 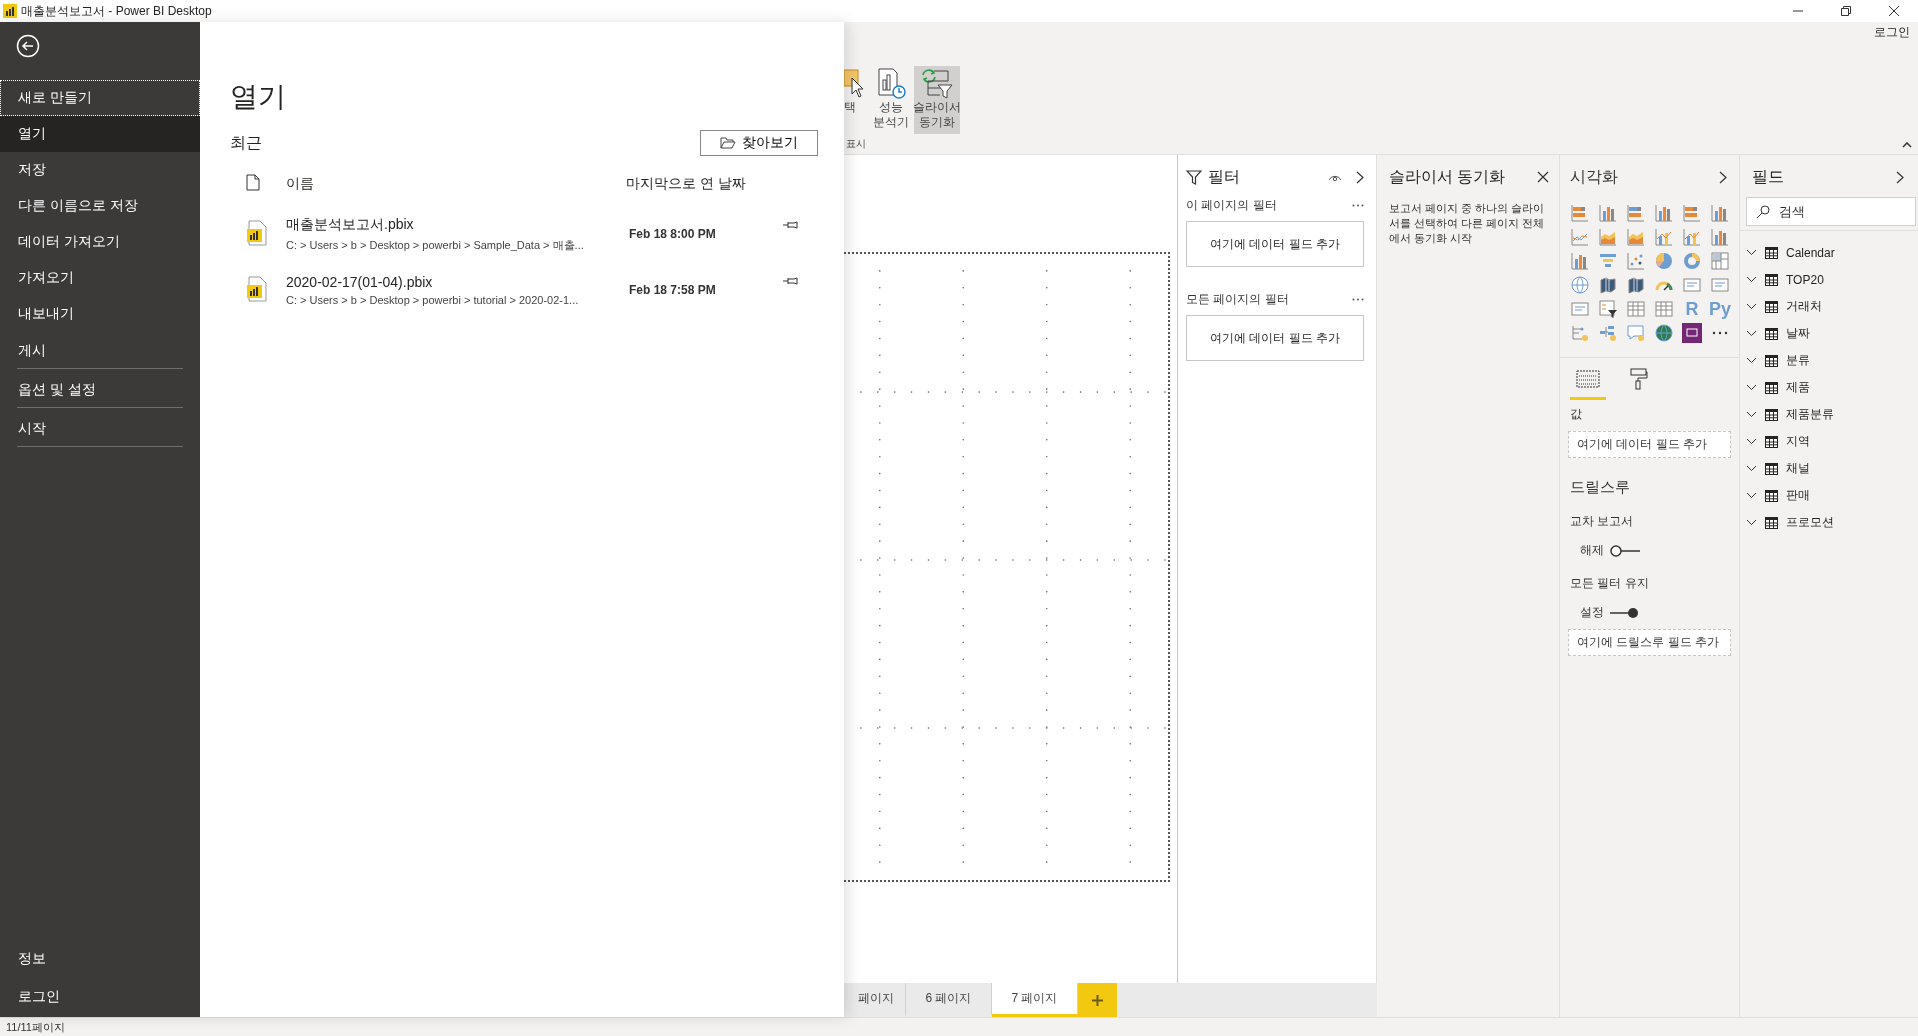 What do you see at coordinates (1805, 279) in the screenshot?
I see `table-name: TOP20` at bounding box center [1805, 279].